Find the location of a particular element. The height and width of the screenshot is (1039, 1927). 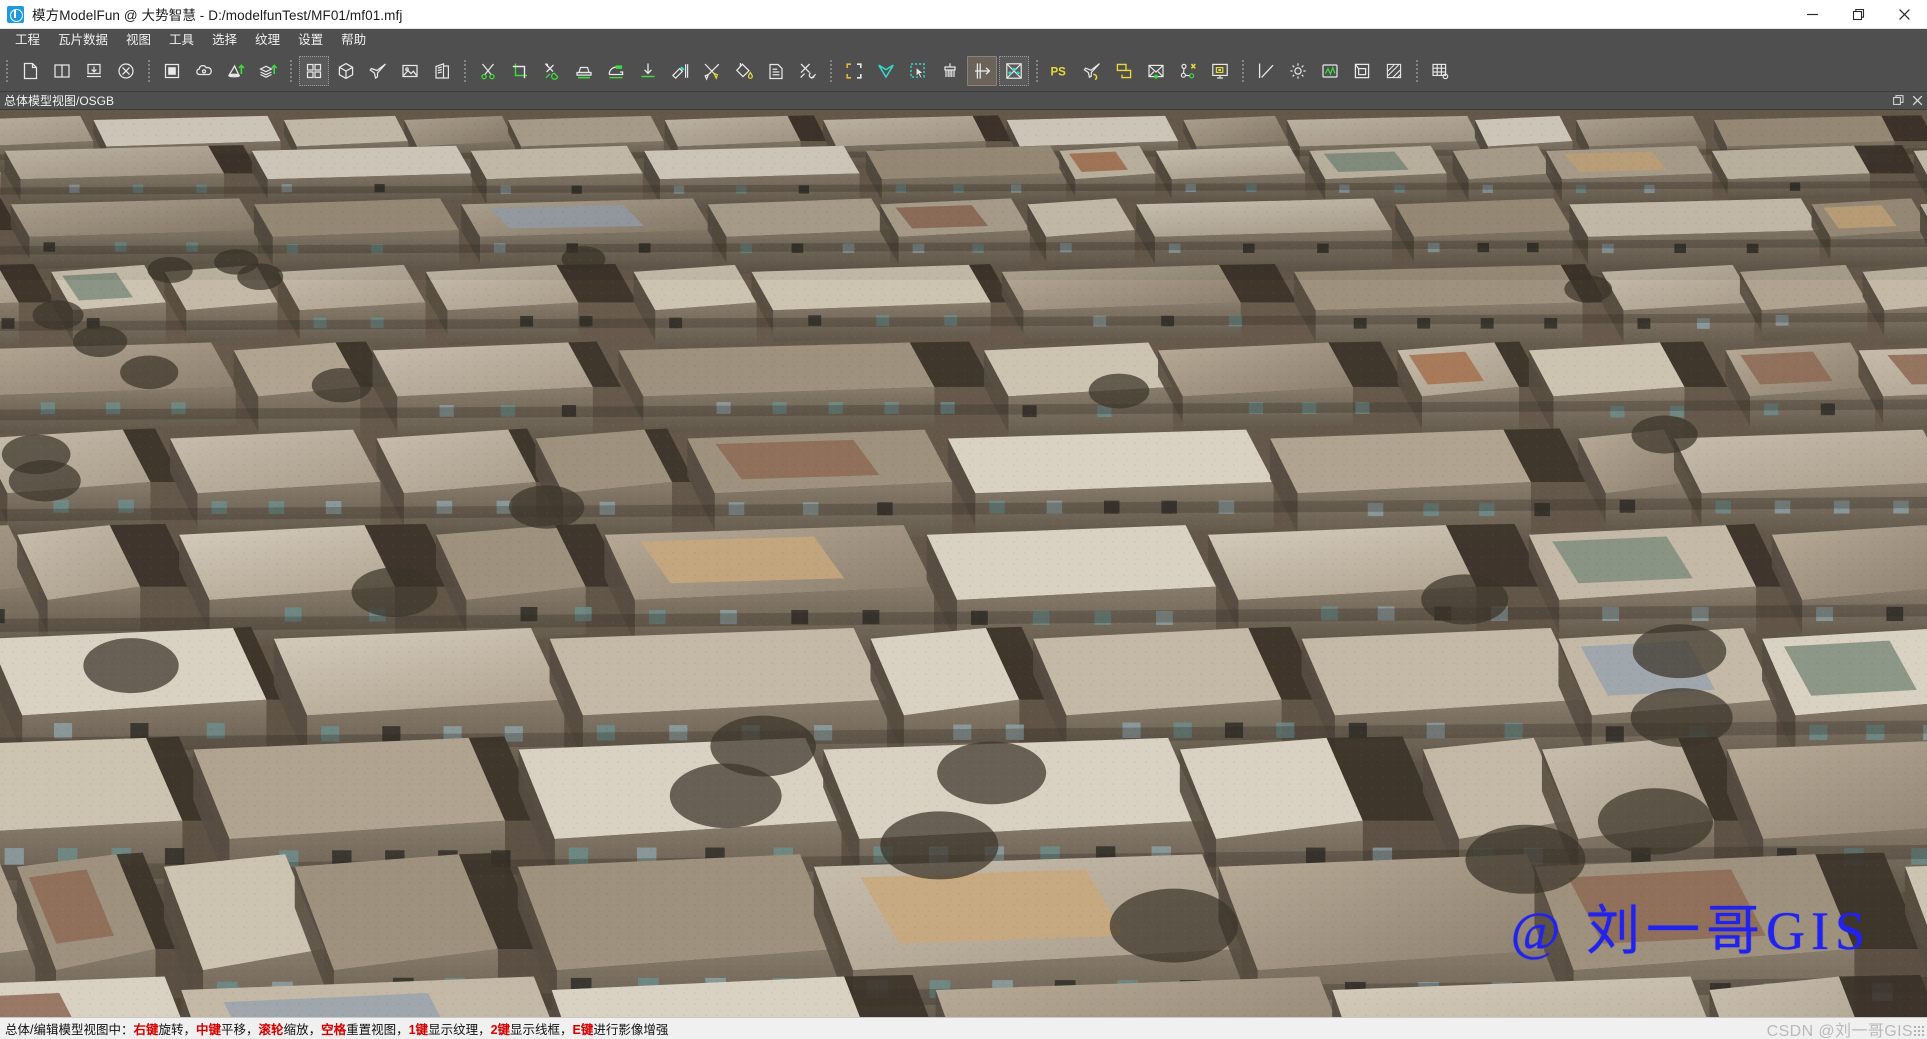

hatch-fill-button is located at coordinates (1394, 71).